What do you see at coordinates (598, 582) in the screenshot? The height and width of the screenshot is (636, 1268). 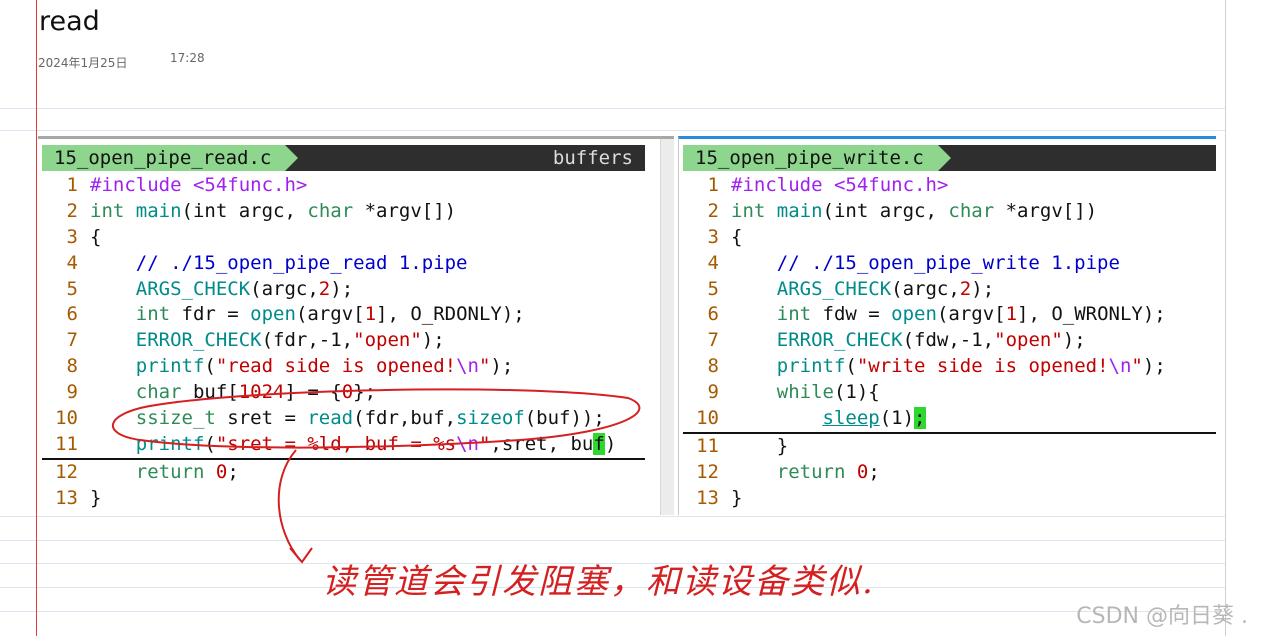 I see `handwritten-note: 读管道会引发阻塞，和读设备类似.` at bounding box center [598, 582].